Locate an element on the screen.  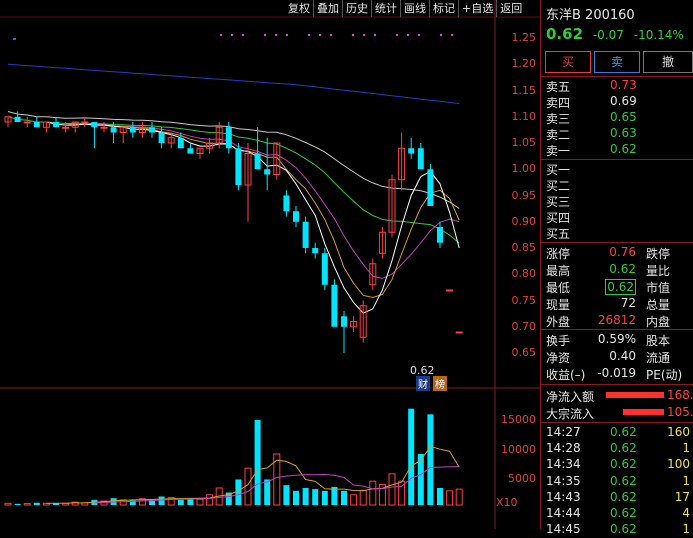
tick-volume: 17 is located at coordinates (682, 496).